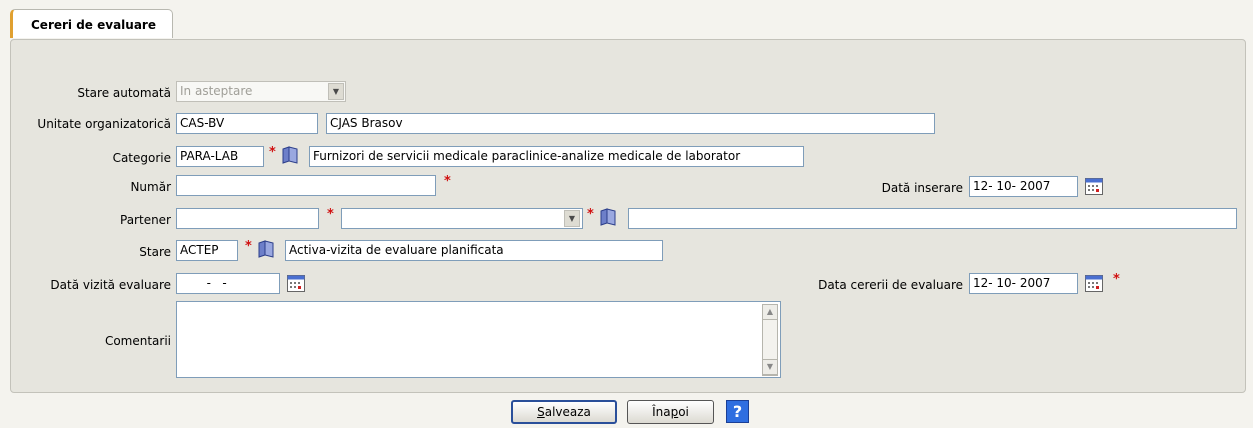  I want to click on stare-code-input: ACTEP, so click(207, 250).